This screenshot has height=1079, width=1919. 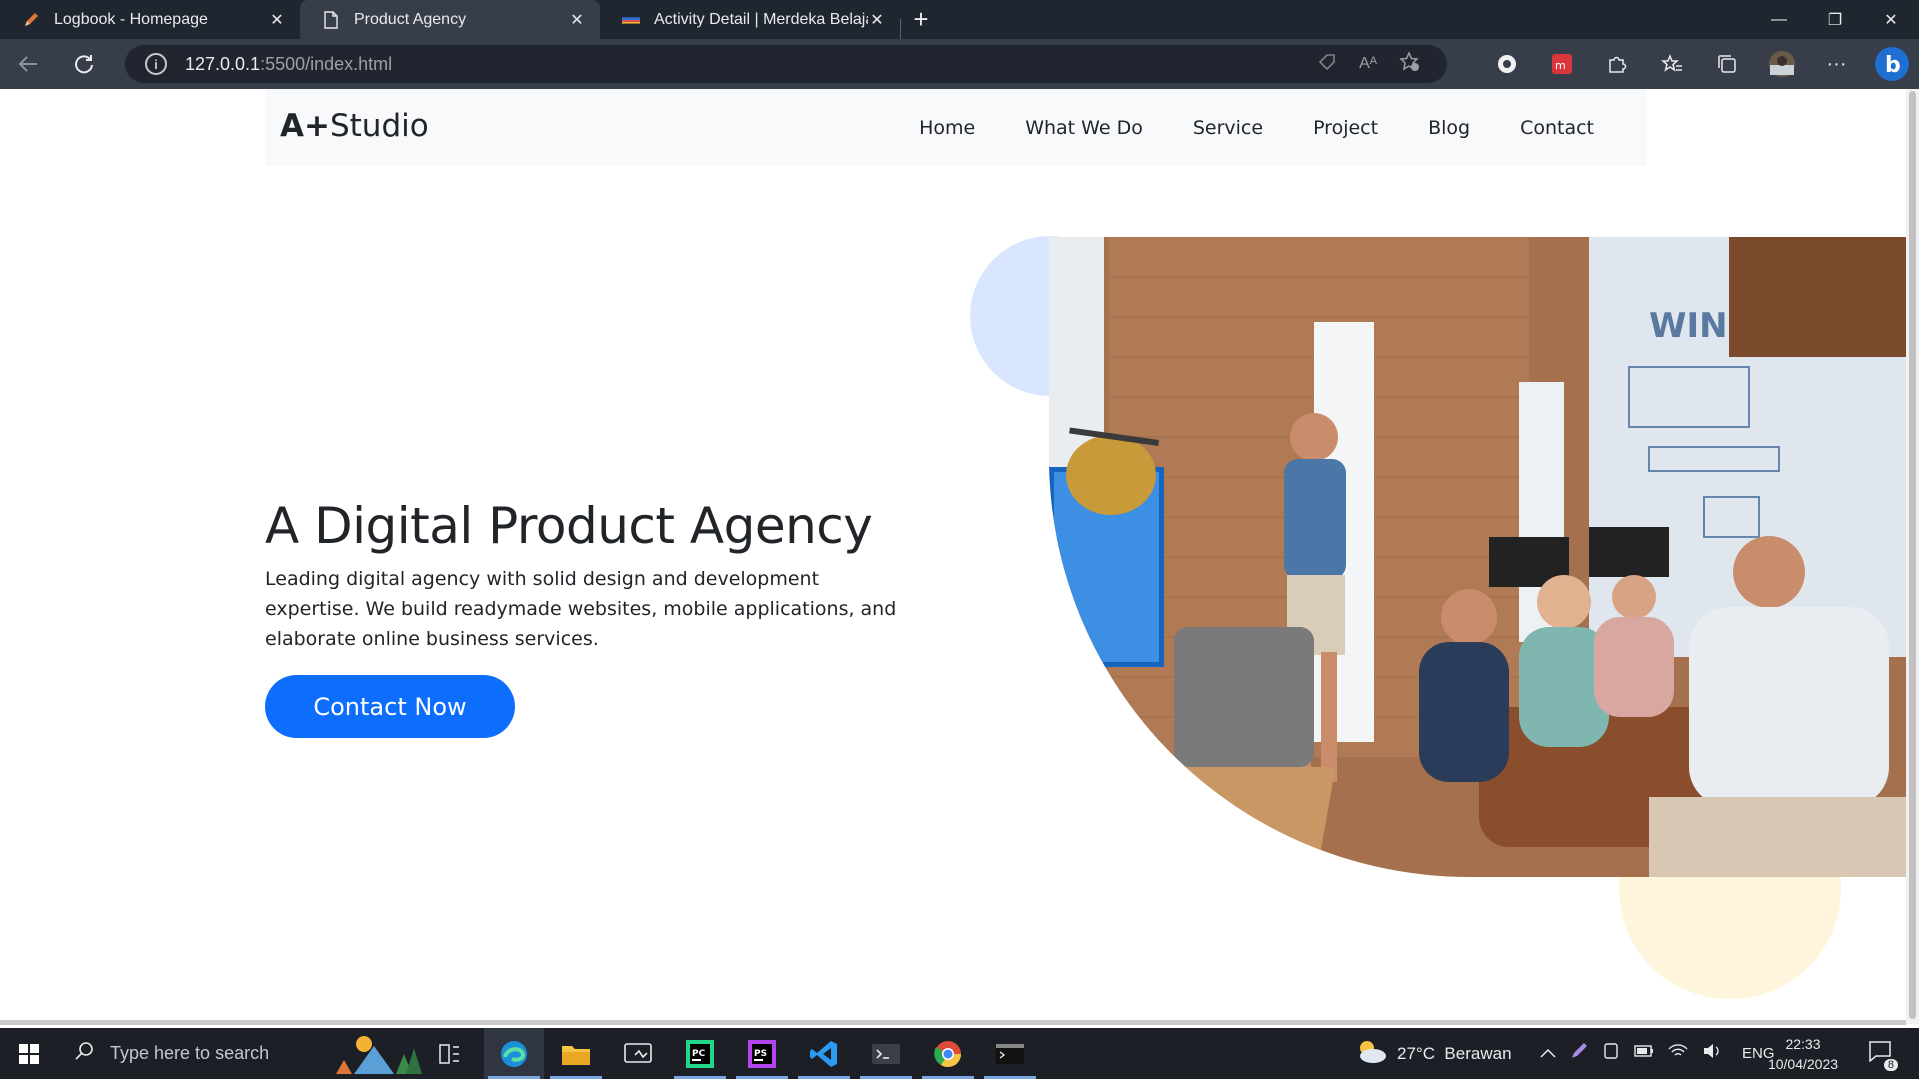 What do you see at coordinates (326, 63) in the screenshot?
I see `url-path: :5500/index.html` at bounding box center [326, 63].